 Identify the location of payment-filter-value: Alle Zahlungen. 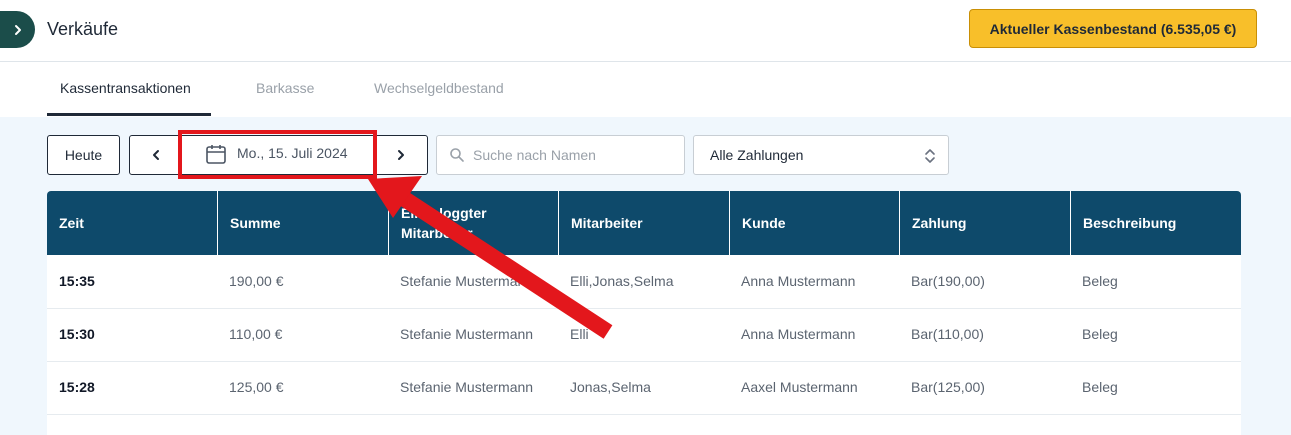
(757, 155).